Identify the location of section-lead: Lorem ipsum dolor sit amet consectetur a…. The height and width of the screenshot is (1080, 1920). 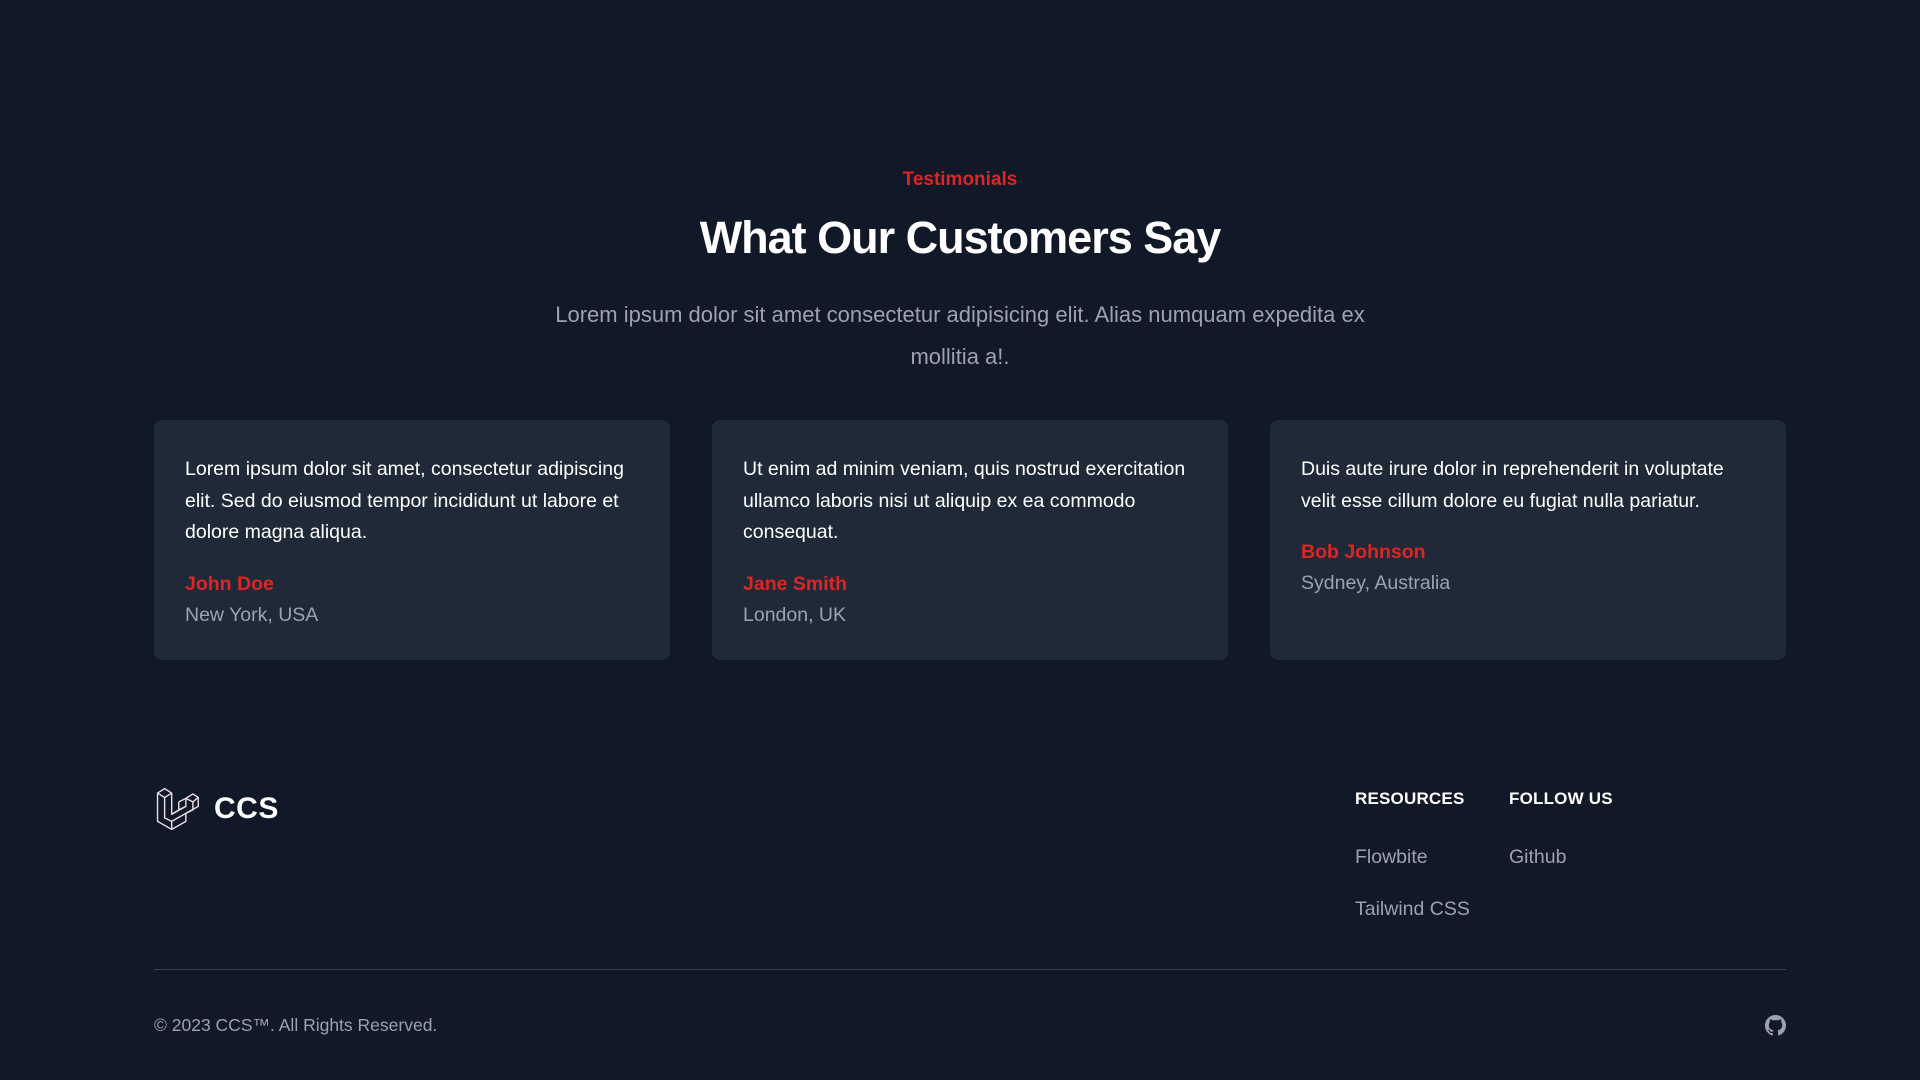
(960, 335).